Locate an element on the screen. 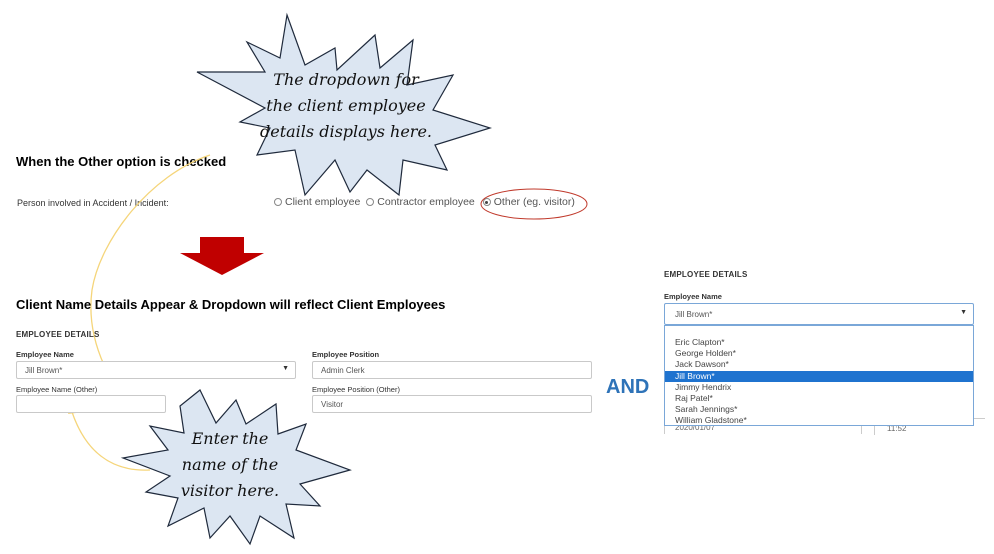  dropdown-option: George Holden* is located at coordinates (819, 353).